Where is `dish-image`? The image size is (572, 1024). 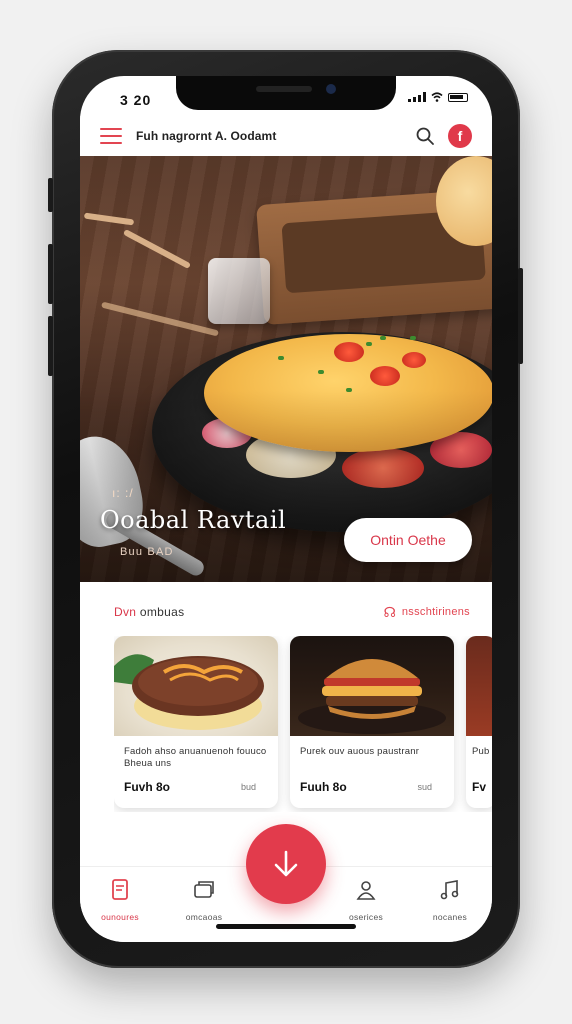
dish-image is located at coordinates (479, 686).